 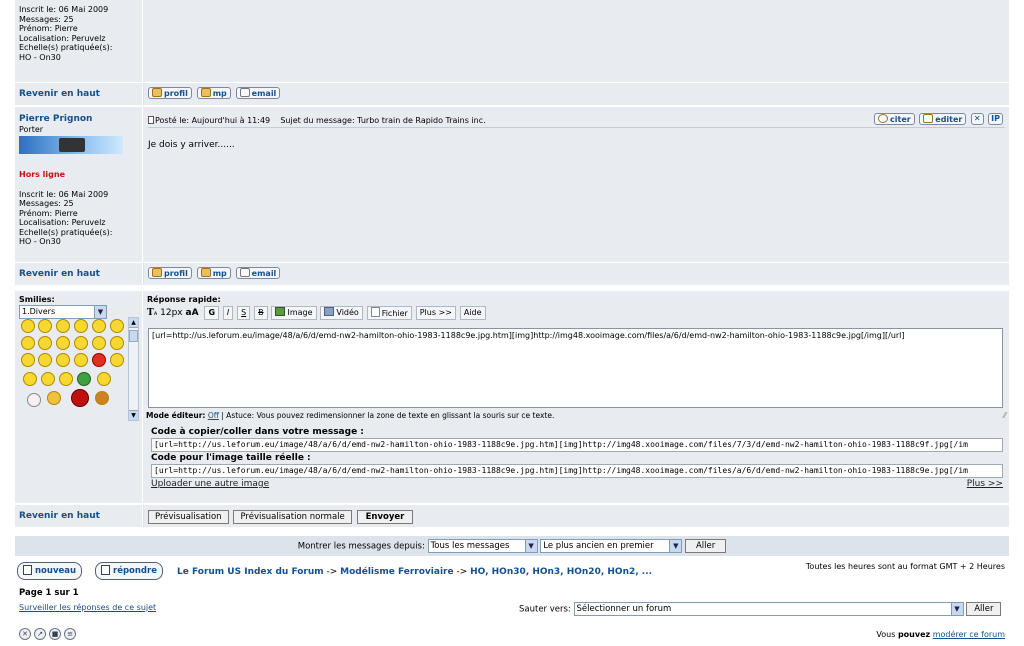 What do you see at coordinates (389, 313) in the screenshot?
I see `file-button: Fichier` at bounding box center [389, 313].